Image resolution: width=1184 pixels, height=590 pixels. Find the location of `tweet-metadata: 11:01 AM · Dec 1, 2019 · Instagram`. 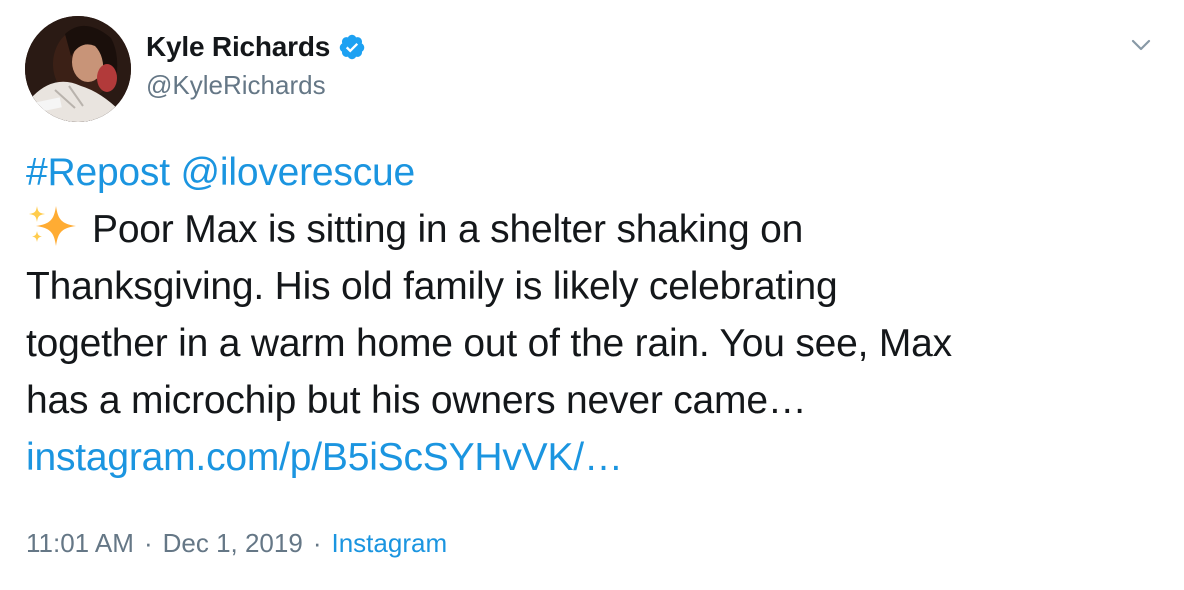

tweet-metadata: 11:01 AM · Dec 1, 2019 · Instagram is located at coordinates (236, 543).